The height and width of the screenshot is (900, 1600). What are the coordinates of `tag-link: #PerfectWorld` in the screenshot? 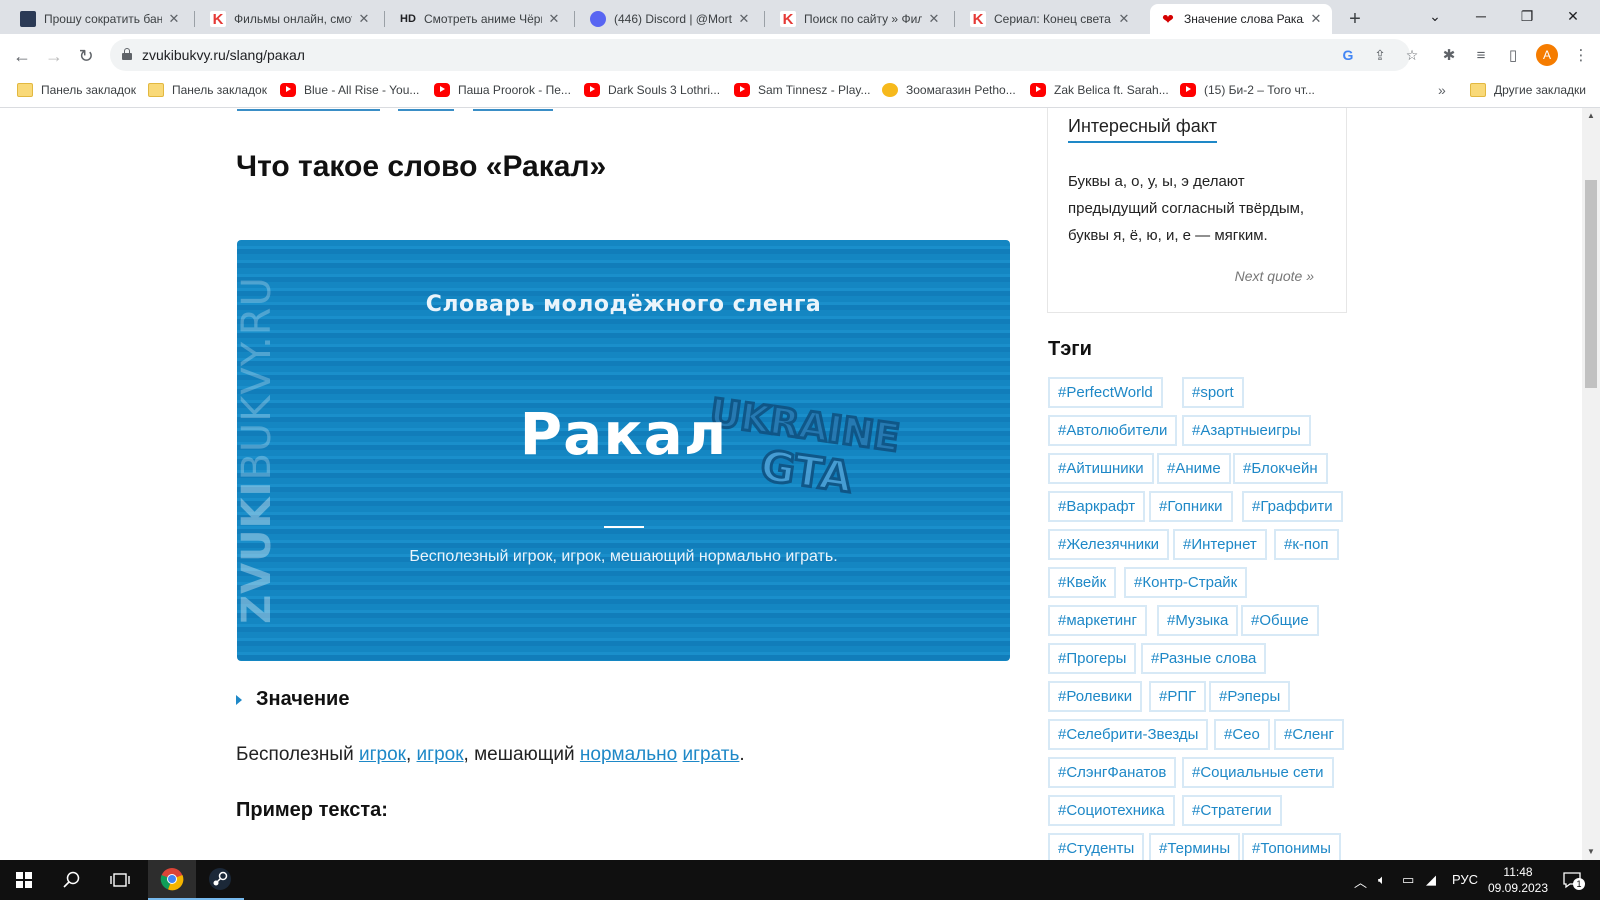 It's located at (1105, 392).